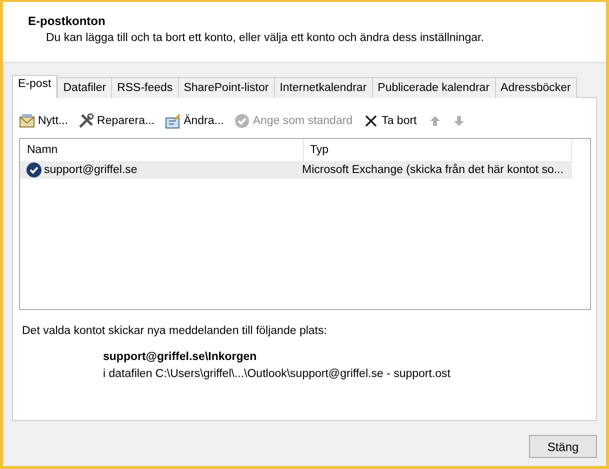 This screenshot has height=469, width=609. I want to click on dialog-title: E-postkonton, so click(67, 21).